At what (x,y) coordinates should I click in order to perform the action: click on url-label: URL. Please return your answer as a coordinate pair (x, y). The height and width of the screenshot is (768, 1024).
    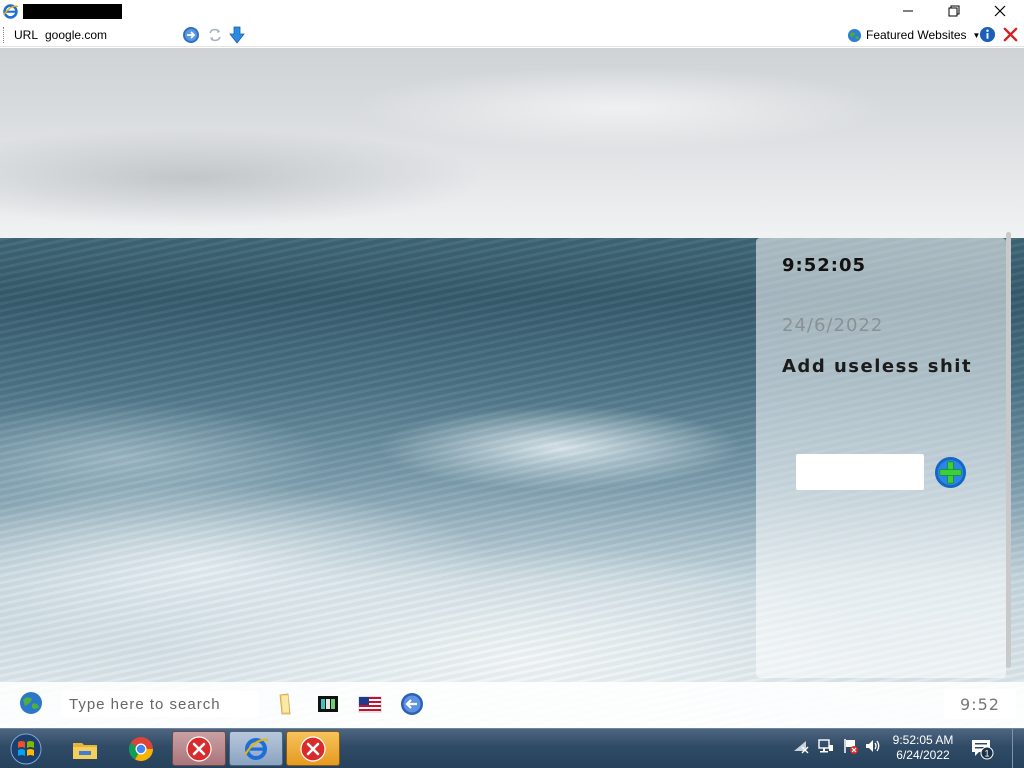
    Looking at the image, I should click on (26, 35).